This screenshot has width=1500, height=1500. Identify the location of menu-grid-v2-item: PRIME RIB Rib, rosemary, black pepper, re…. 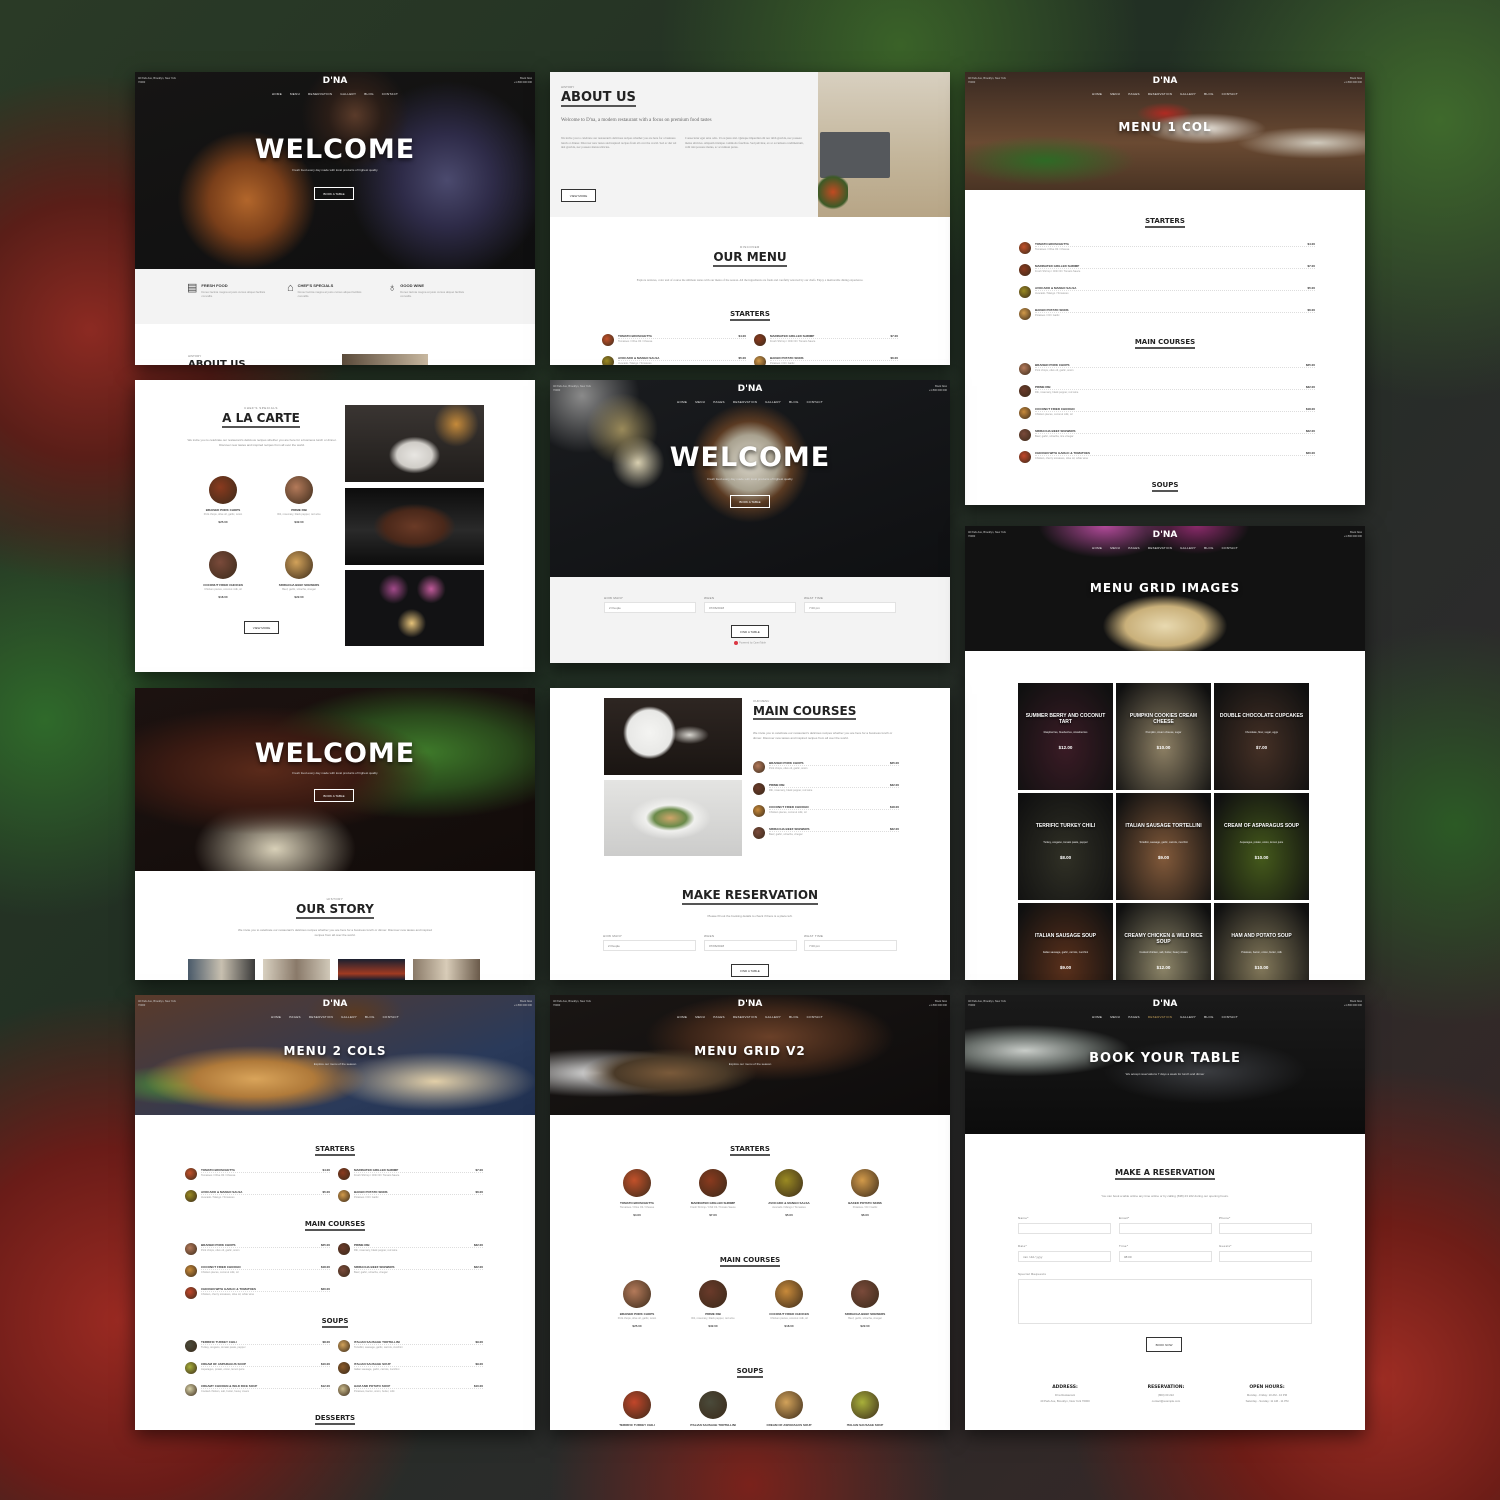
(713, 1304).